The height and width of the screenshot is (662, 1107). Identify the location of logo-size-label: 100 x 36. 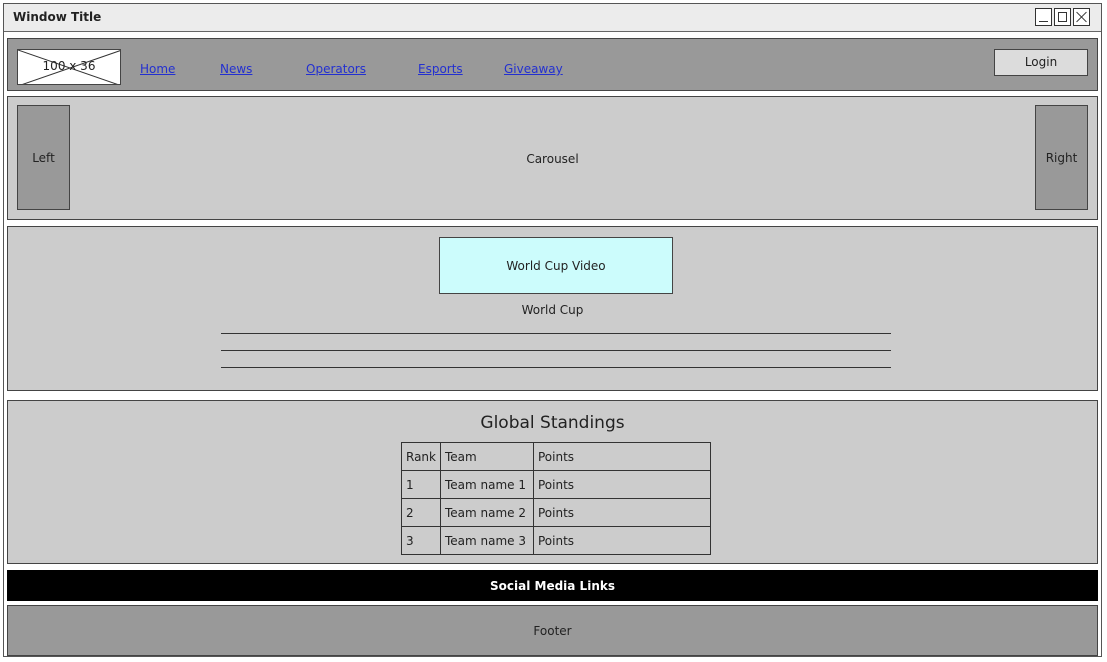
(69, 66).